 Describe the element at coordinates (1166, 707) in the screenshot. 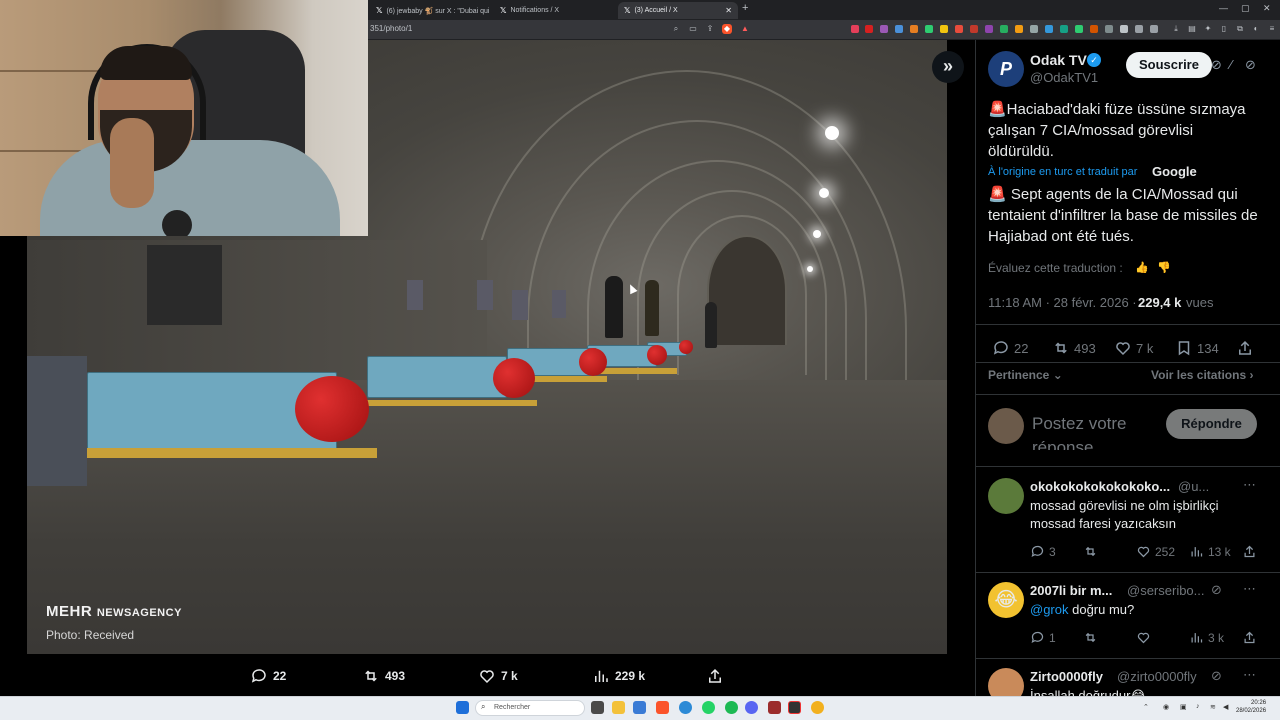

I see `network-icon: ◉` at that location.